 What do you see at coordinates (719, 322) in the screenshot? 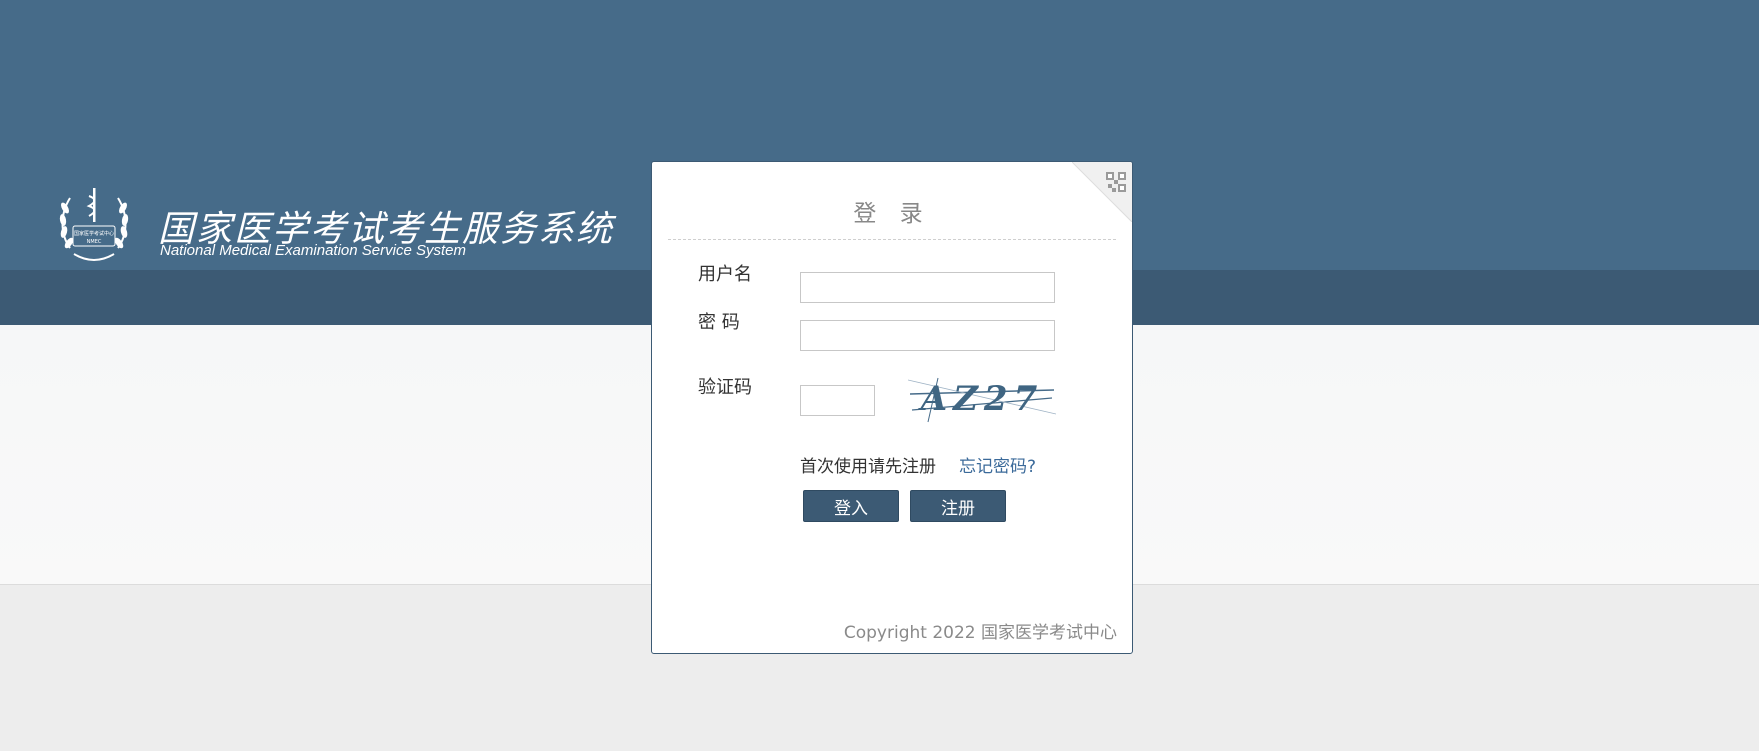
I see `password-label: 密 码` at bounding box center [719, 322].